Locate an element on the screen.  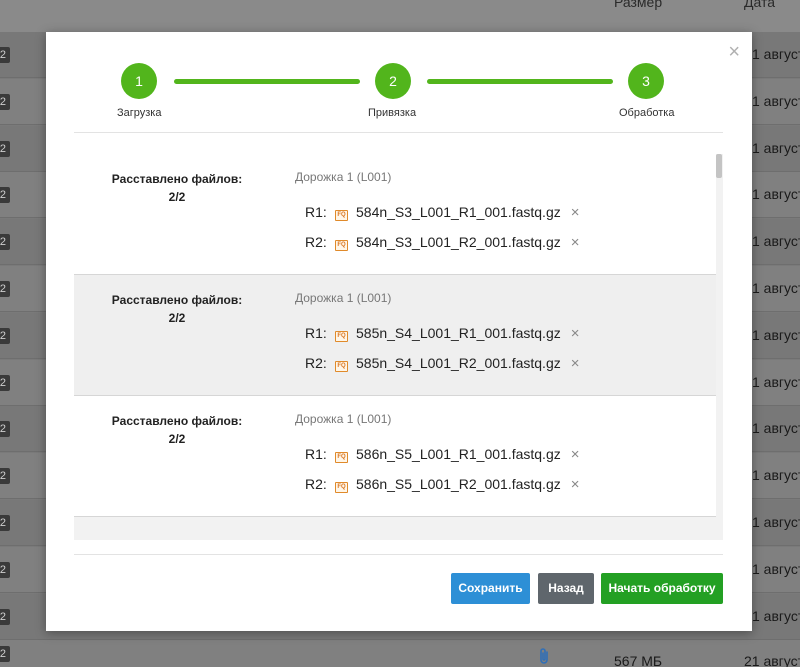
file-size: 567 МБ is located at coordinates (638, 660).